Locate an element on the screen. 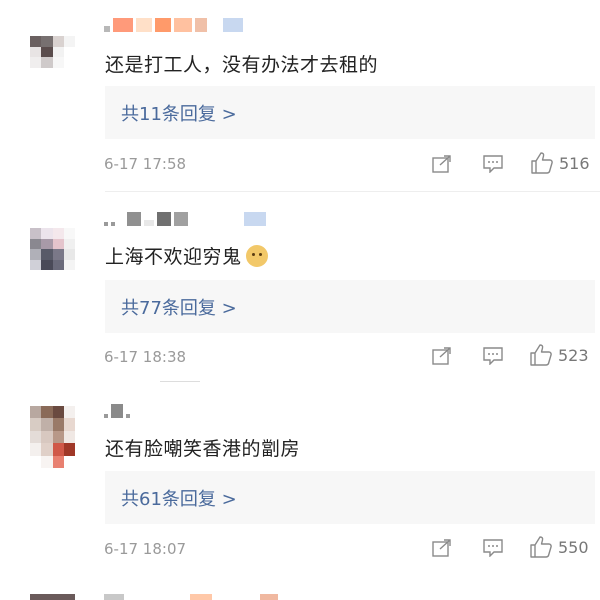 Image resolution: width=600 pixels, height=600 pixels. like-button: 550 is located at coordinates (559, 547).